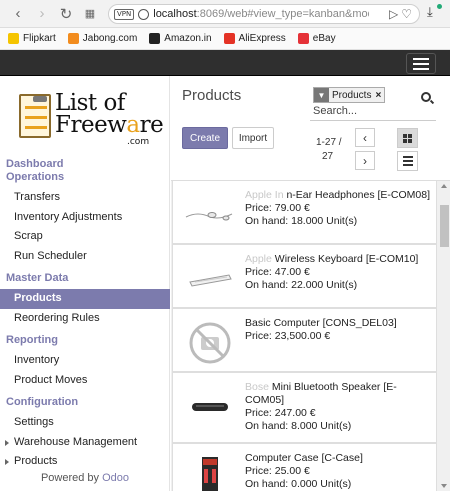 The image size is (450, 491). I want to click on menu-section-title: Master Data, so click(85, 277).